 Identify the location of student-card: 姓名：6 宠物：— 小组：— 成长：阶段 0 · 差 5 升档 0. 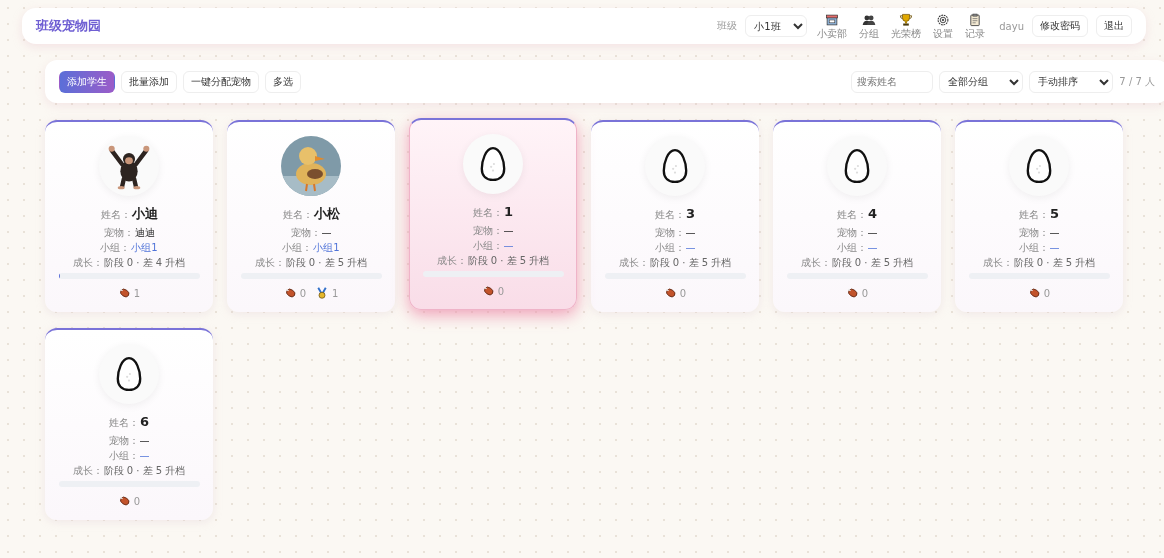
(129, 424).